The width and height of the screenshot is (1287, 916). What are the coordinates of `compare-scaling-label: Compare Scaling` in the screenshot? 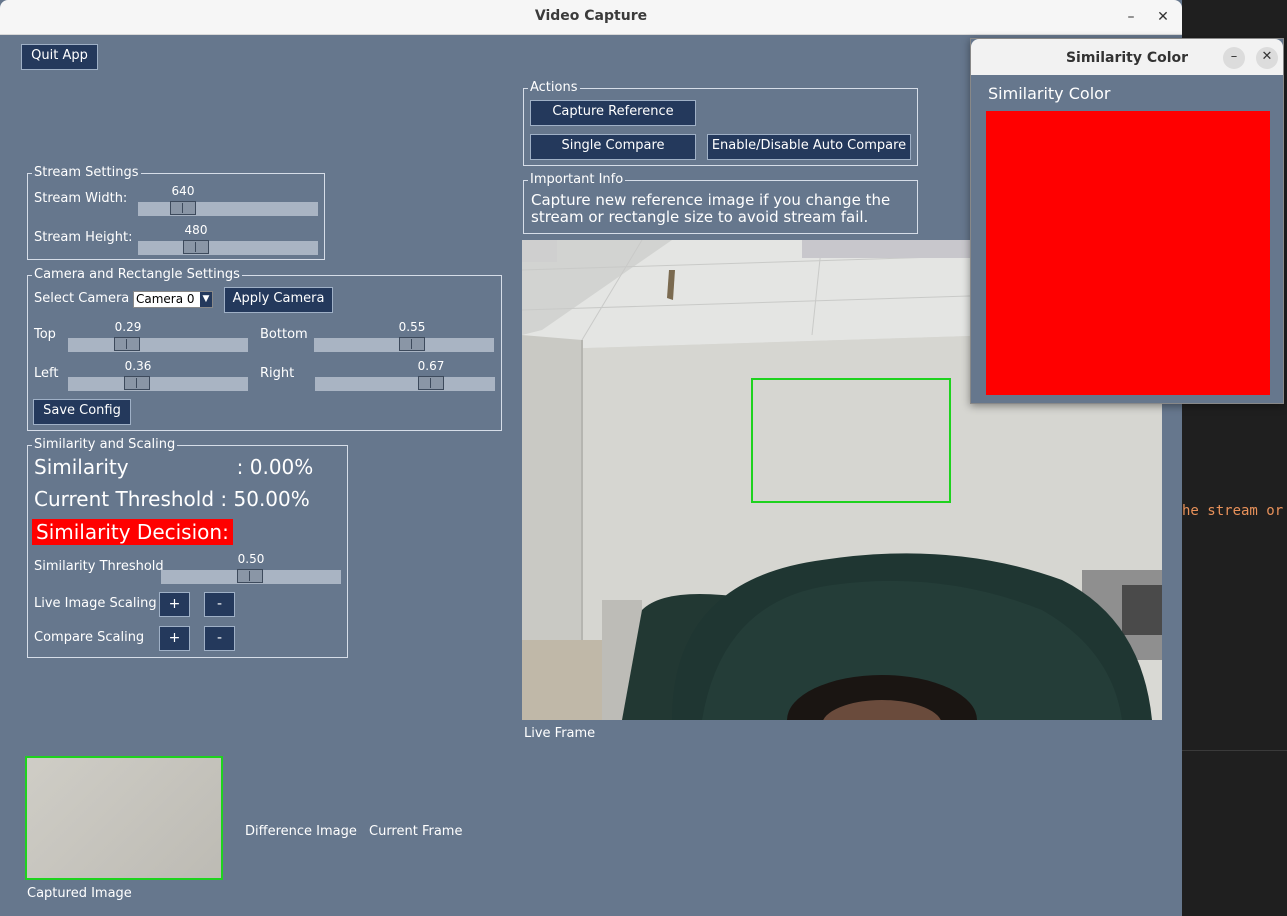 It's located at (89, 637).